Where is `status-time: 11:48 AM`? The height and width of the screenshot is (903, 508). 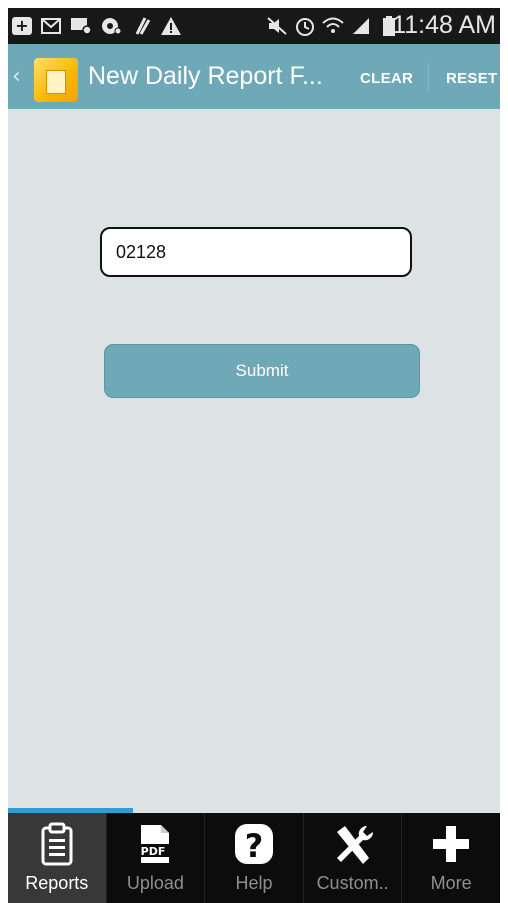
status-time: 11:48 AM is located at coordinates (444, 25).